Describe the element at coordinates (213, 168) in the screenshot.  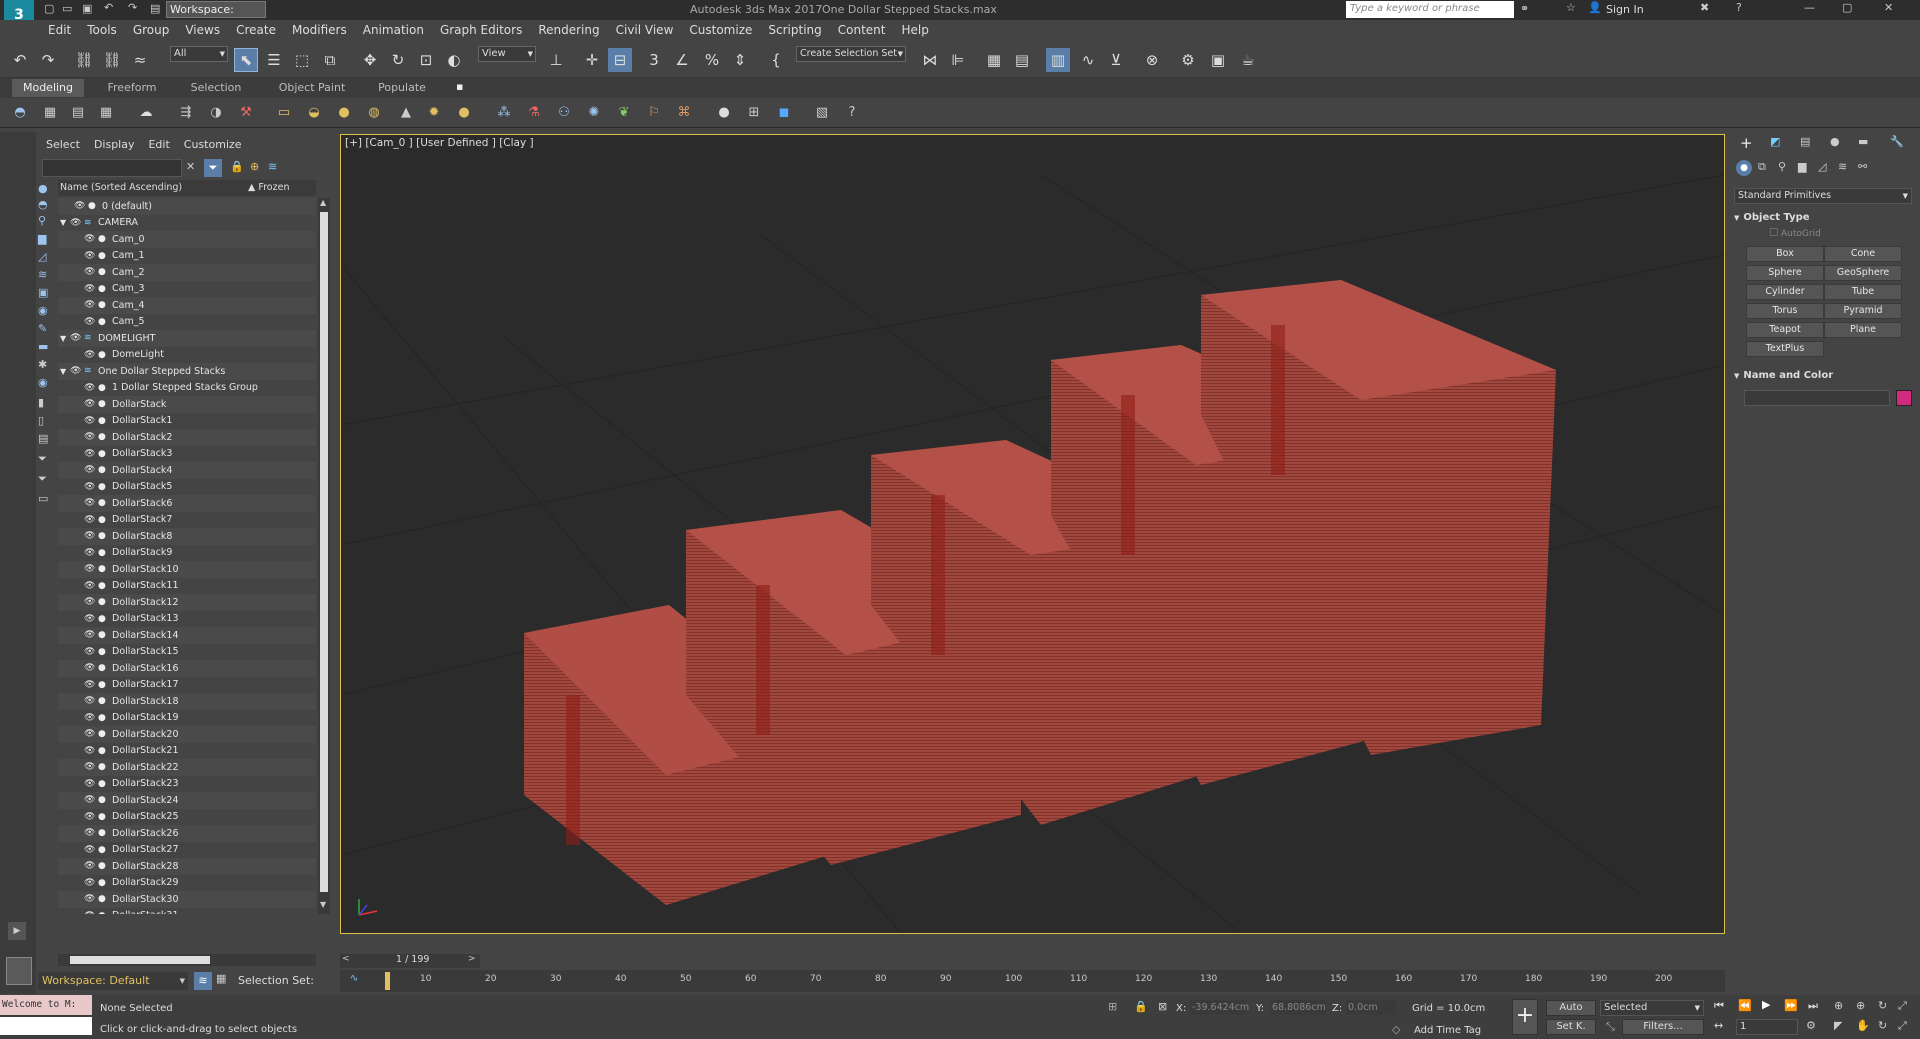
I see `filter-icon: ⏷` at that location.